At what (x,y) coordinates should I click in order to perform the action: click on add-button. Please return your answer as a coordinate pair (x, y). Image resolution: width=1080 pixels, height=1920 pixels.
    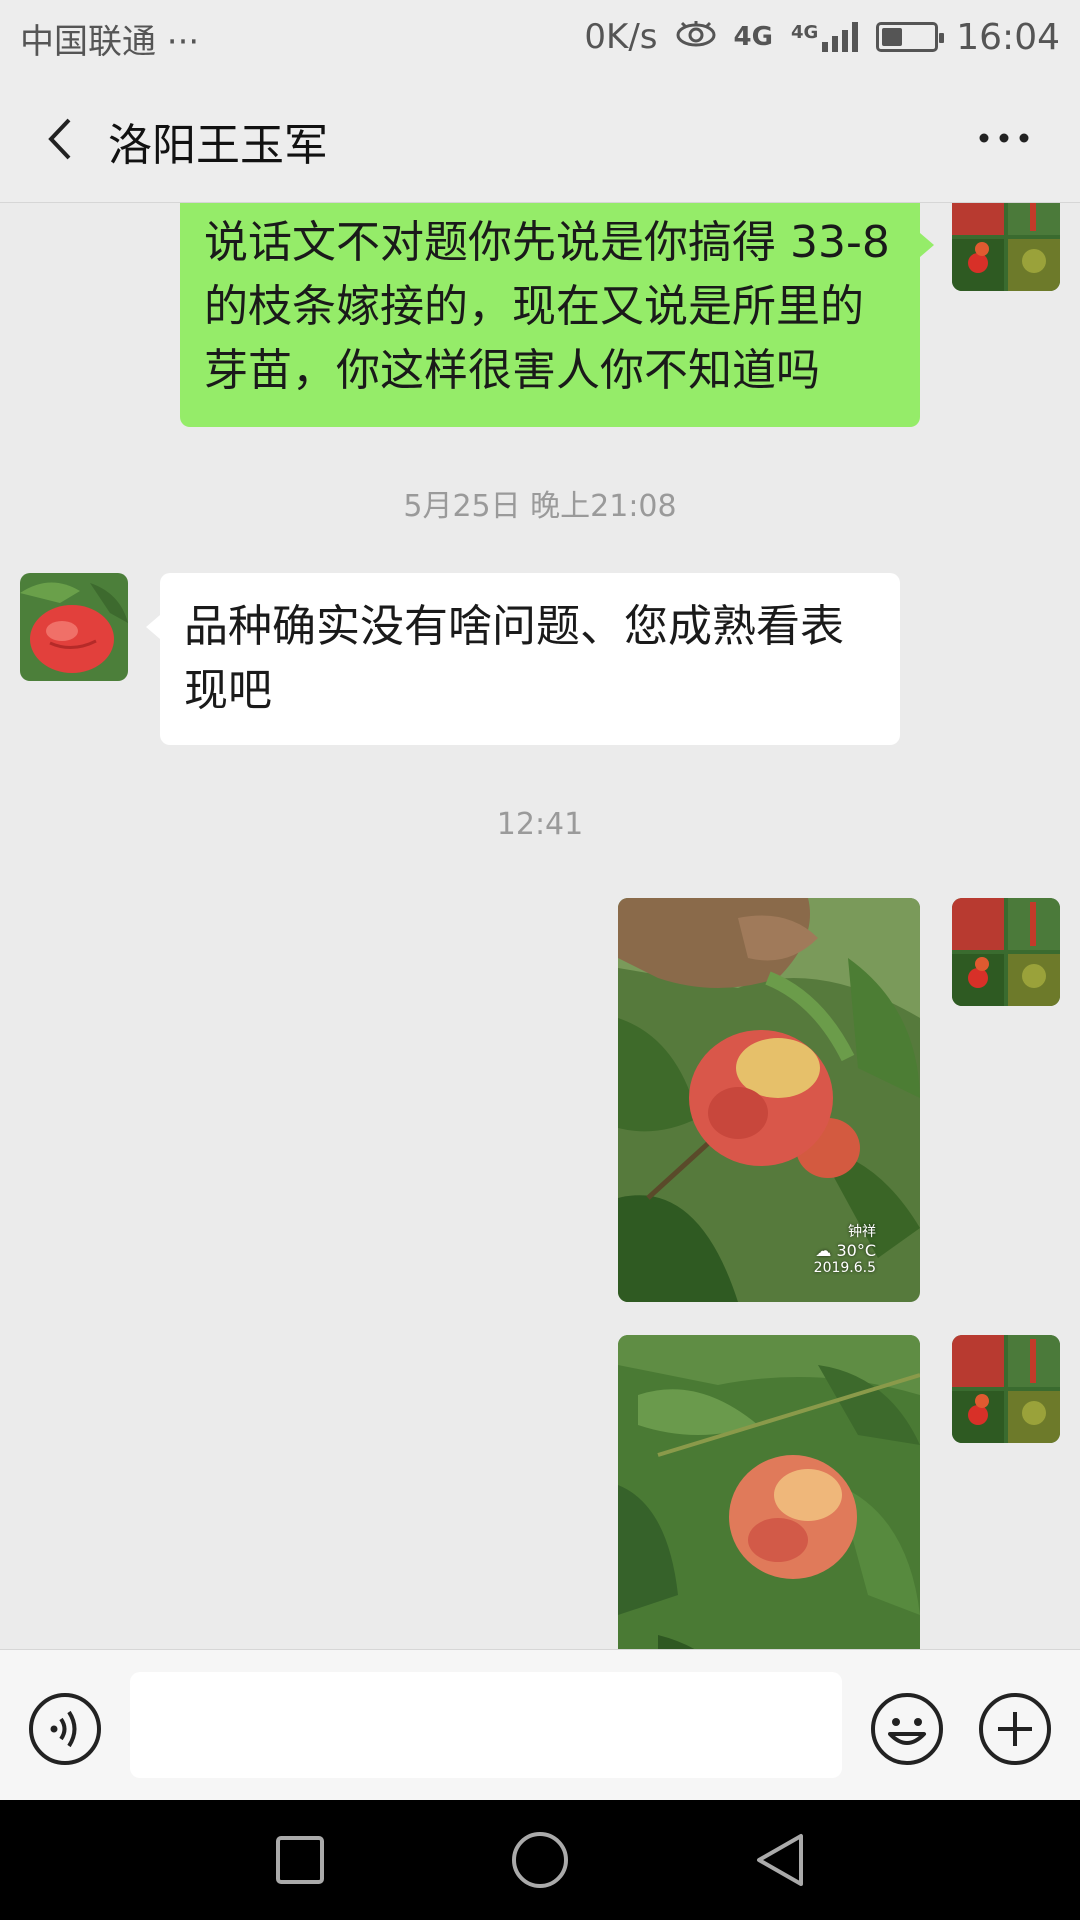
    Looking at the image, I should click on (1015, 1729).